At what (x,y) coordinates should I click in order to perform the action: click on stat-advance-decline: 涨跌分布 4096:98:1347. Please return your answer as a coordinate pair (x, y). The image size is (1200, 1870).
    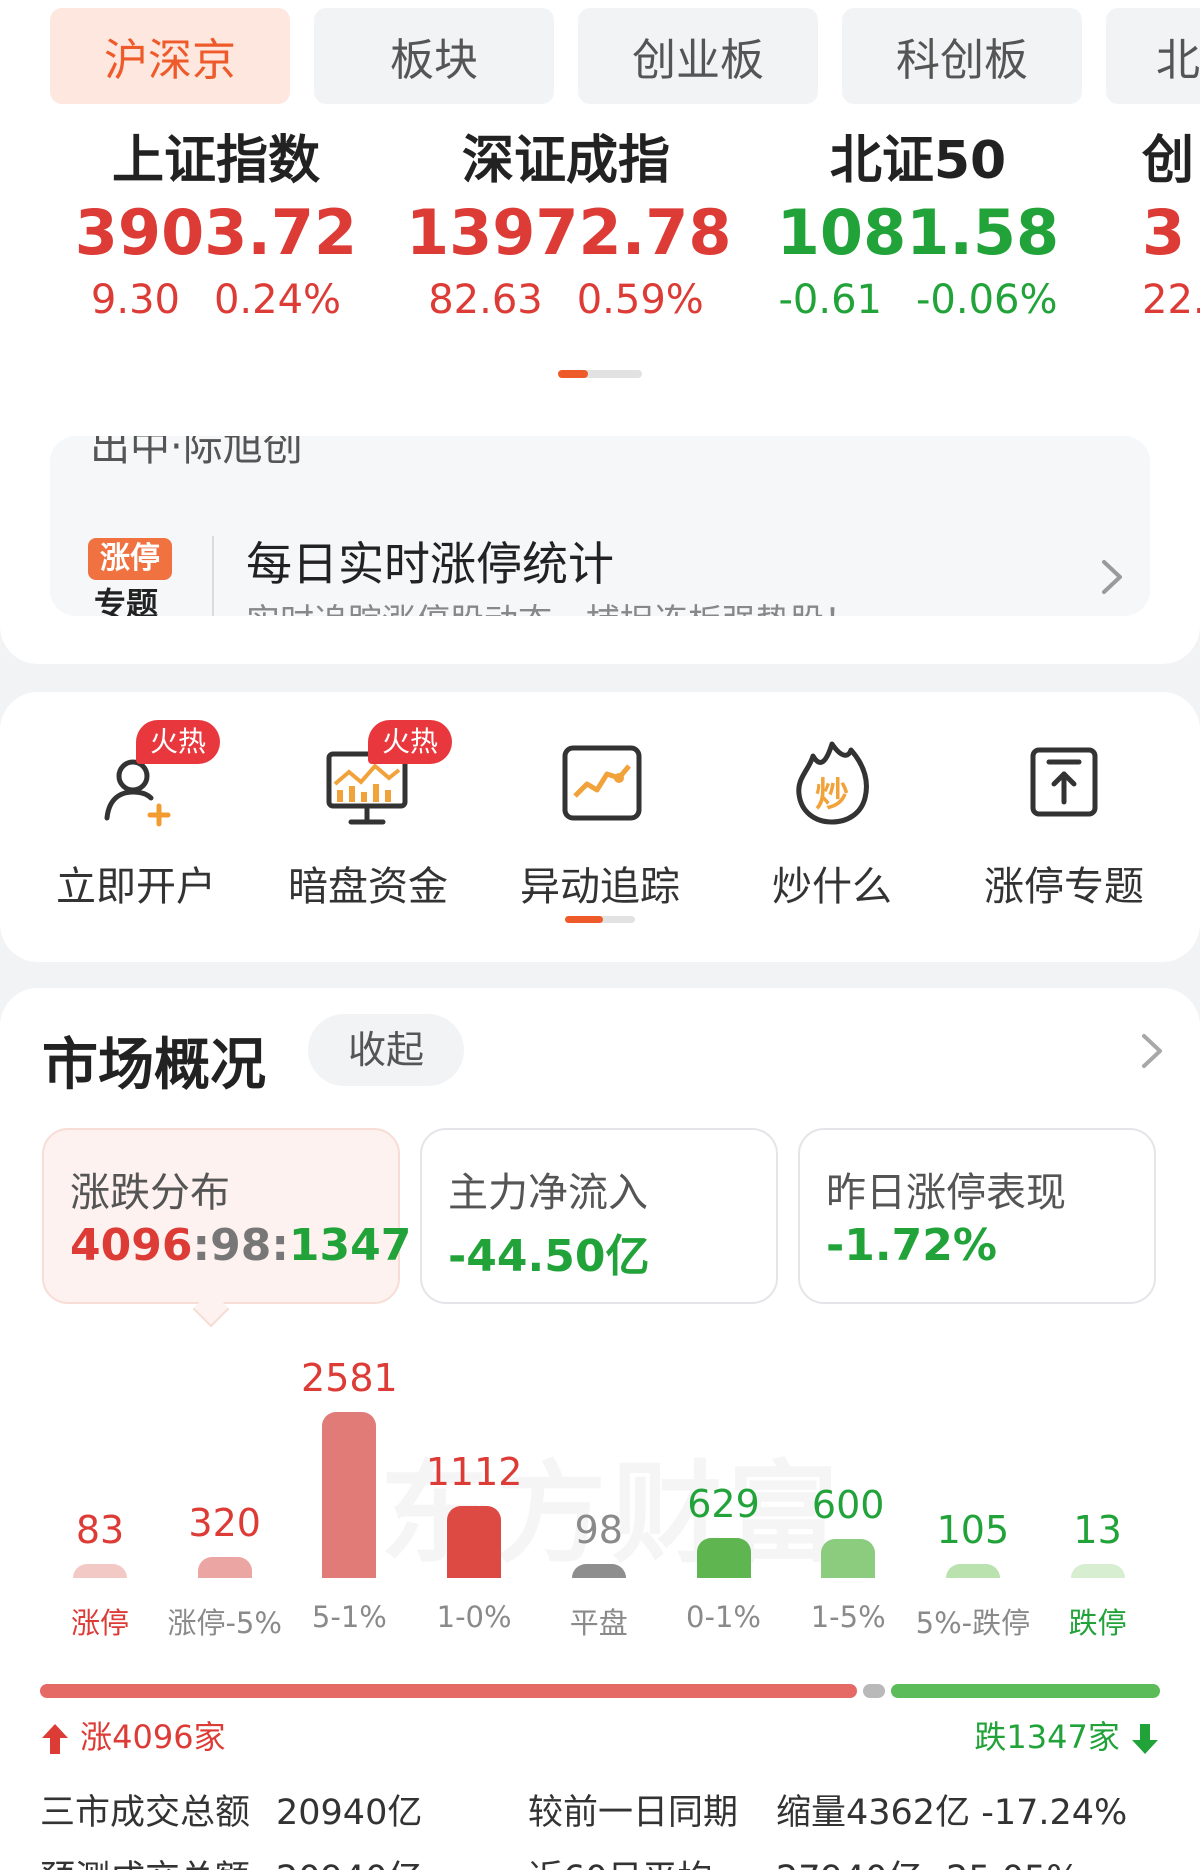
    Looking at the image, I should click on (226, 1216).